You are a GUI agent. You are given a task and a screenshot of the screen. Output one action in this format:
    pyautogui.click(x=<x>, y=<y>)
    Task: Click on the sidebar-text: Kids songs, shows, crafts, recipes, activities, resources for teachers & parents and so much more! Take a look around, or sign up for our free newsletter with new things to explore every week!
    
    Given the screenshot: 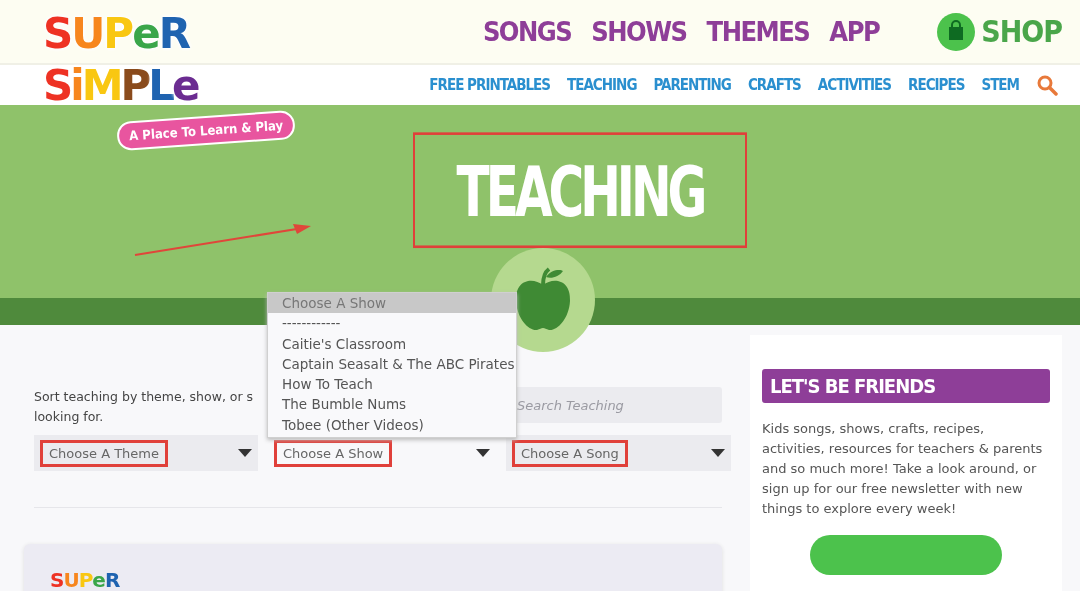 What is the action you would take?
    pyautogui.click(x=903, y=469)
    